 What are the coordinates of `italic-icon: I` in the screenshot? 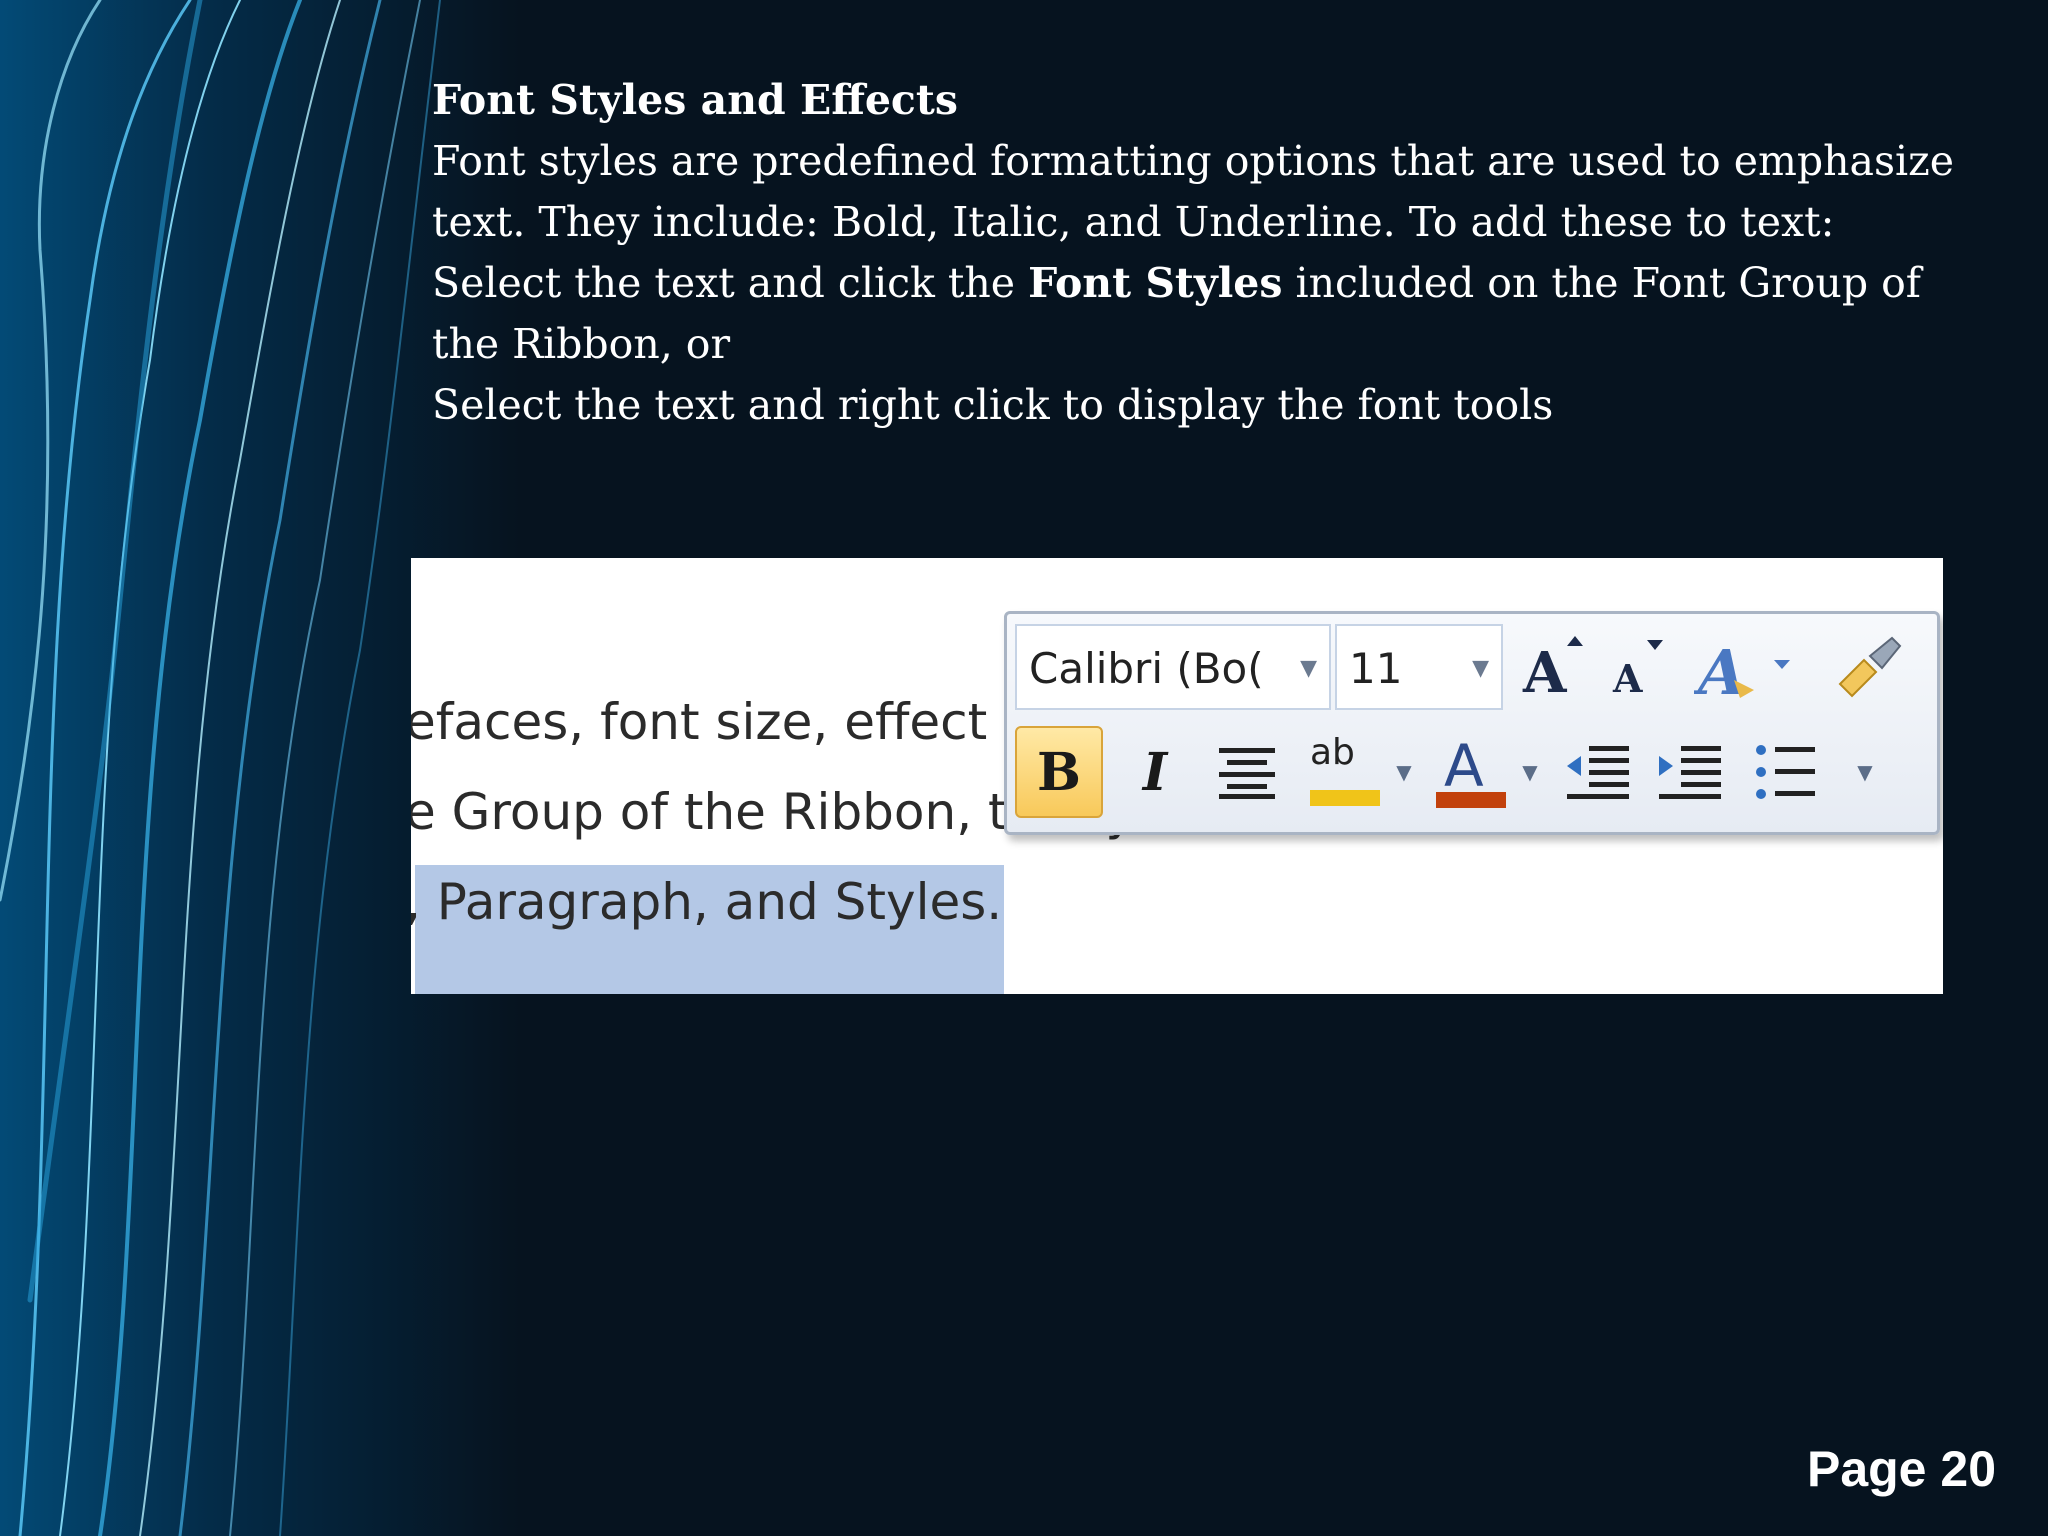 It's located at (1155, 772).